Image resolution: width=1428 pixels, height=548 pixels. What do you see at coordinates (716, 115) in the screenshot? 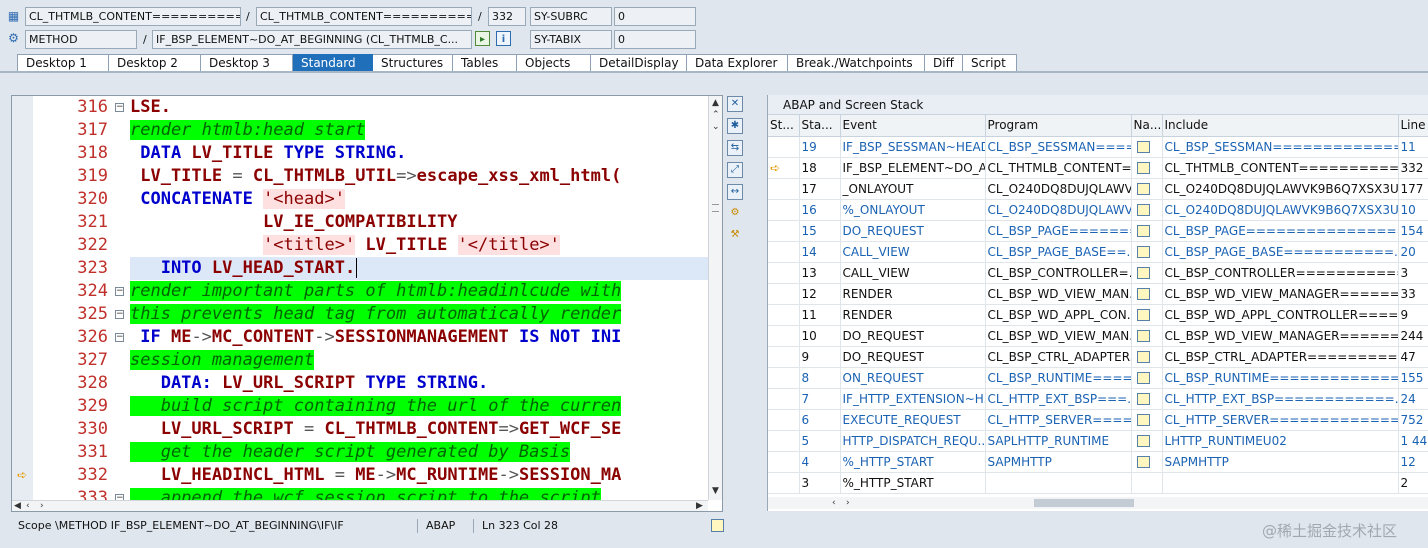
I see `scroll-up-small-icon: ⌃` at bounding box center [716, 115].